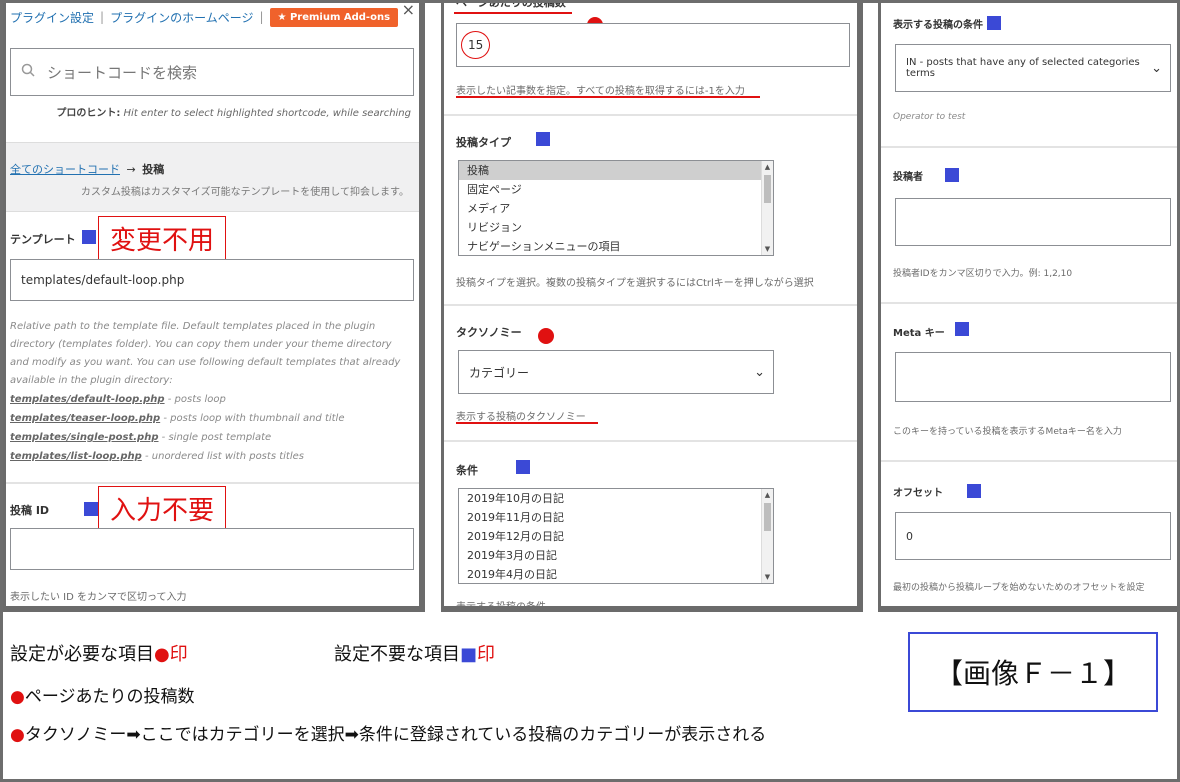 This screenshot has width=1180, height=782. Describe the element at coordinates (1033, 377) in the screenshot. I see `meta-key-input` at that location.